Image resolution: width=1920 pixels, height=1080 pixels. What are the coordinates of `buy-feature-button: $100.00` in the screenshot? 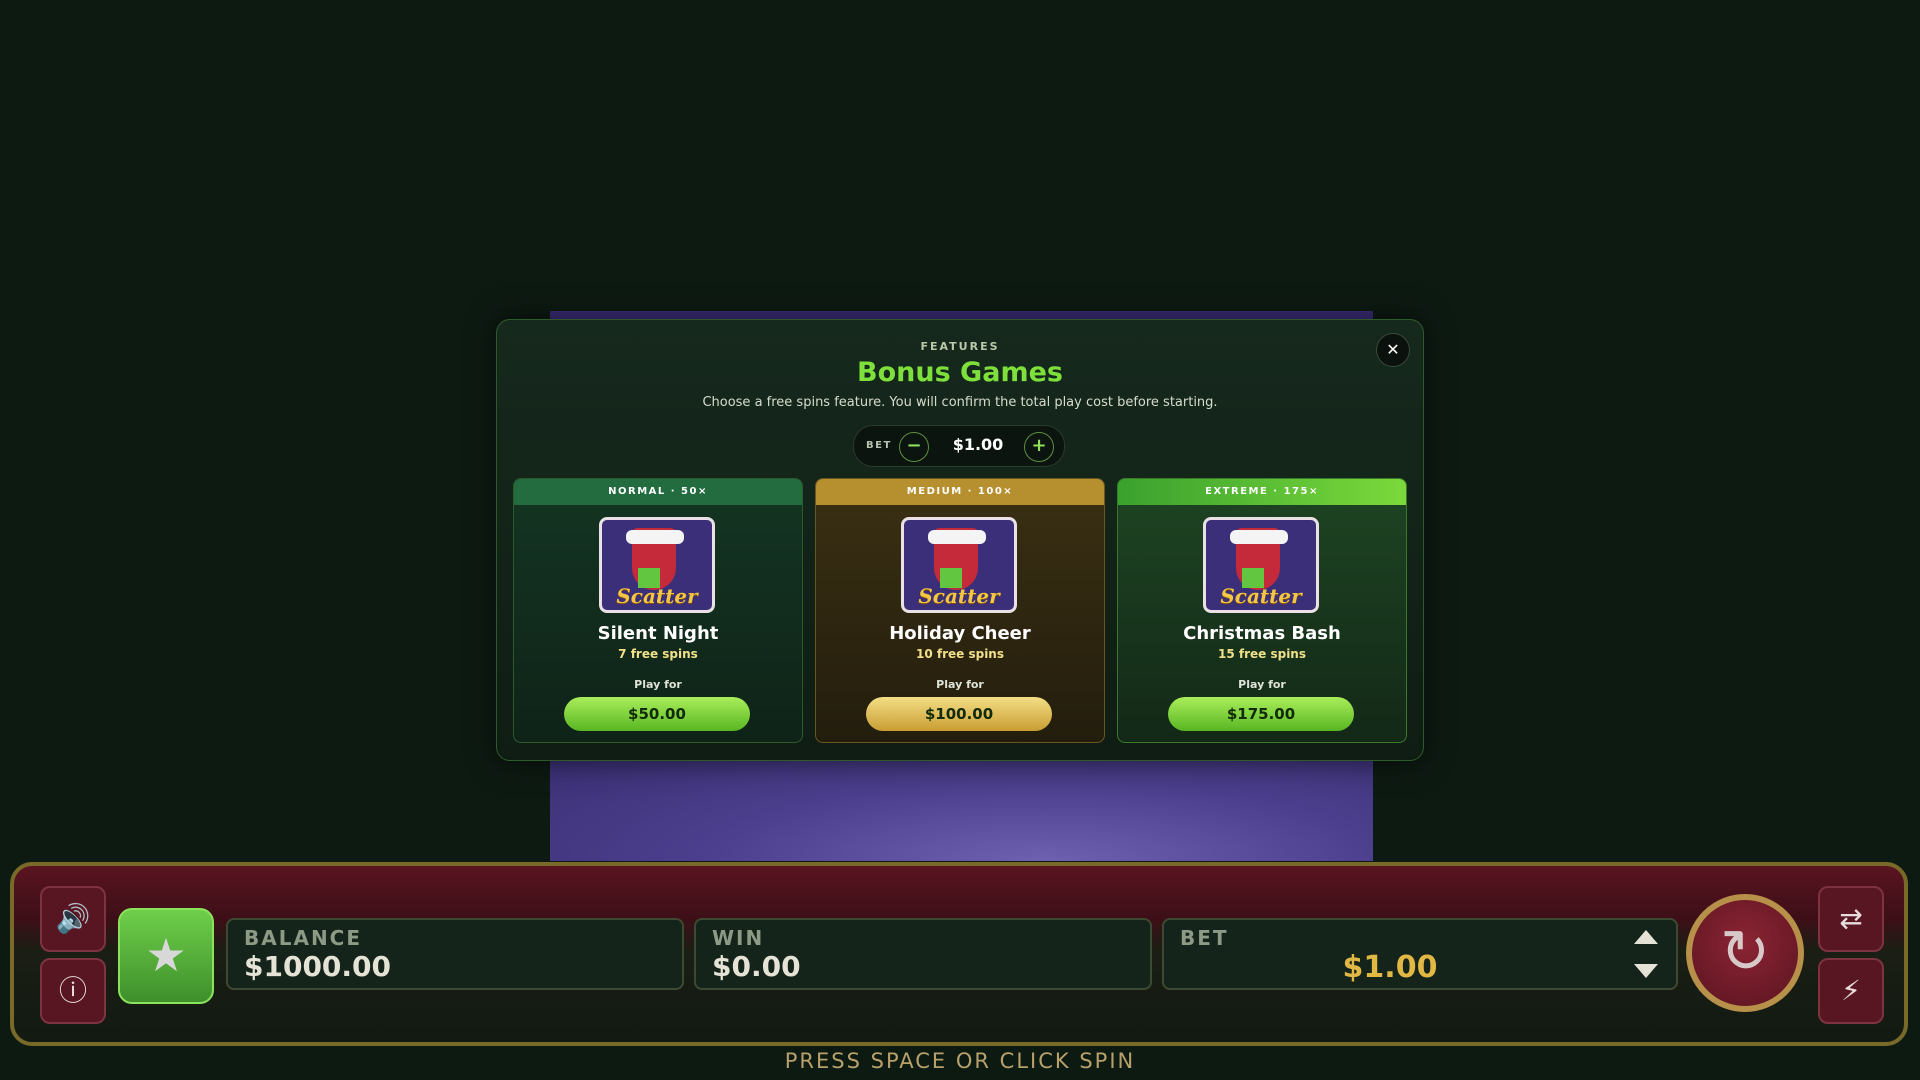 It's located at (959, 714).